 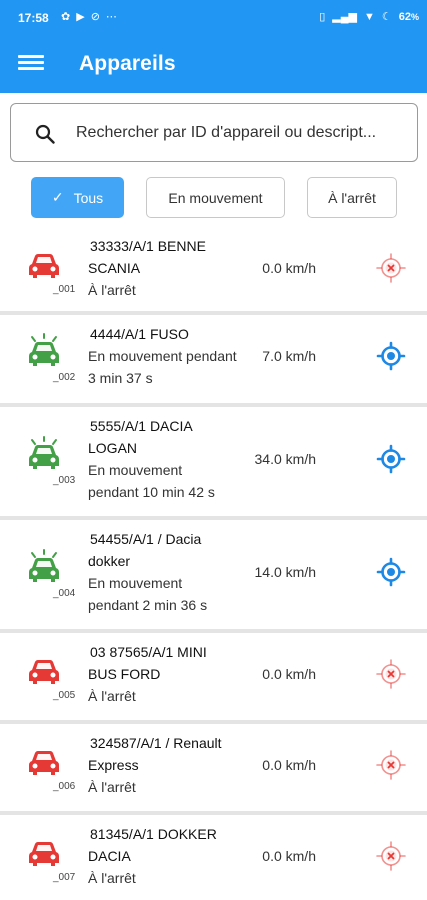 What do you see at coordinates (64, 877) in the screenshot?
I see `device-id: _007` at bounding box center [64, 877].